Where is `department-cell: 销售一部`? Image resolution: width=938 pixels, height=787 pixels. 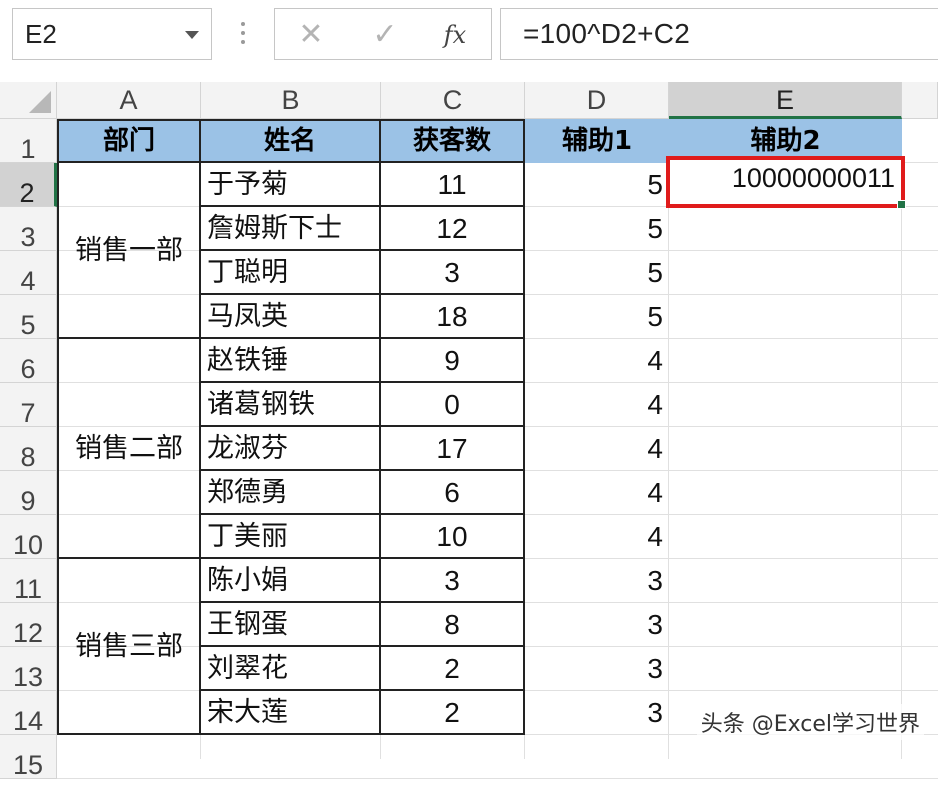
department-cell: 销售一部 is located at coordinates (129, 251).